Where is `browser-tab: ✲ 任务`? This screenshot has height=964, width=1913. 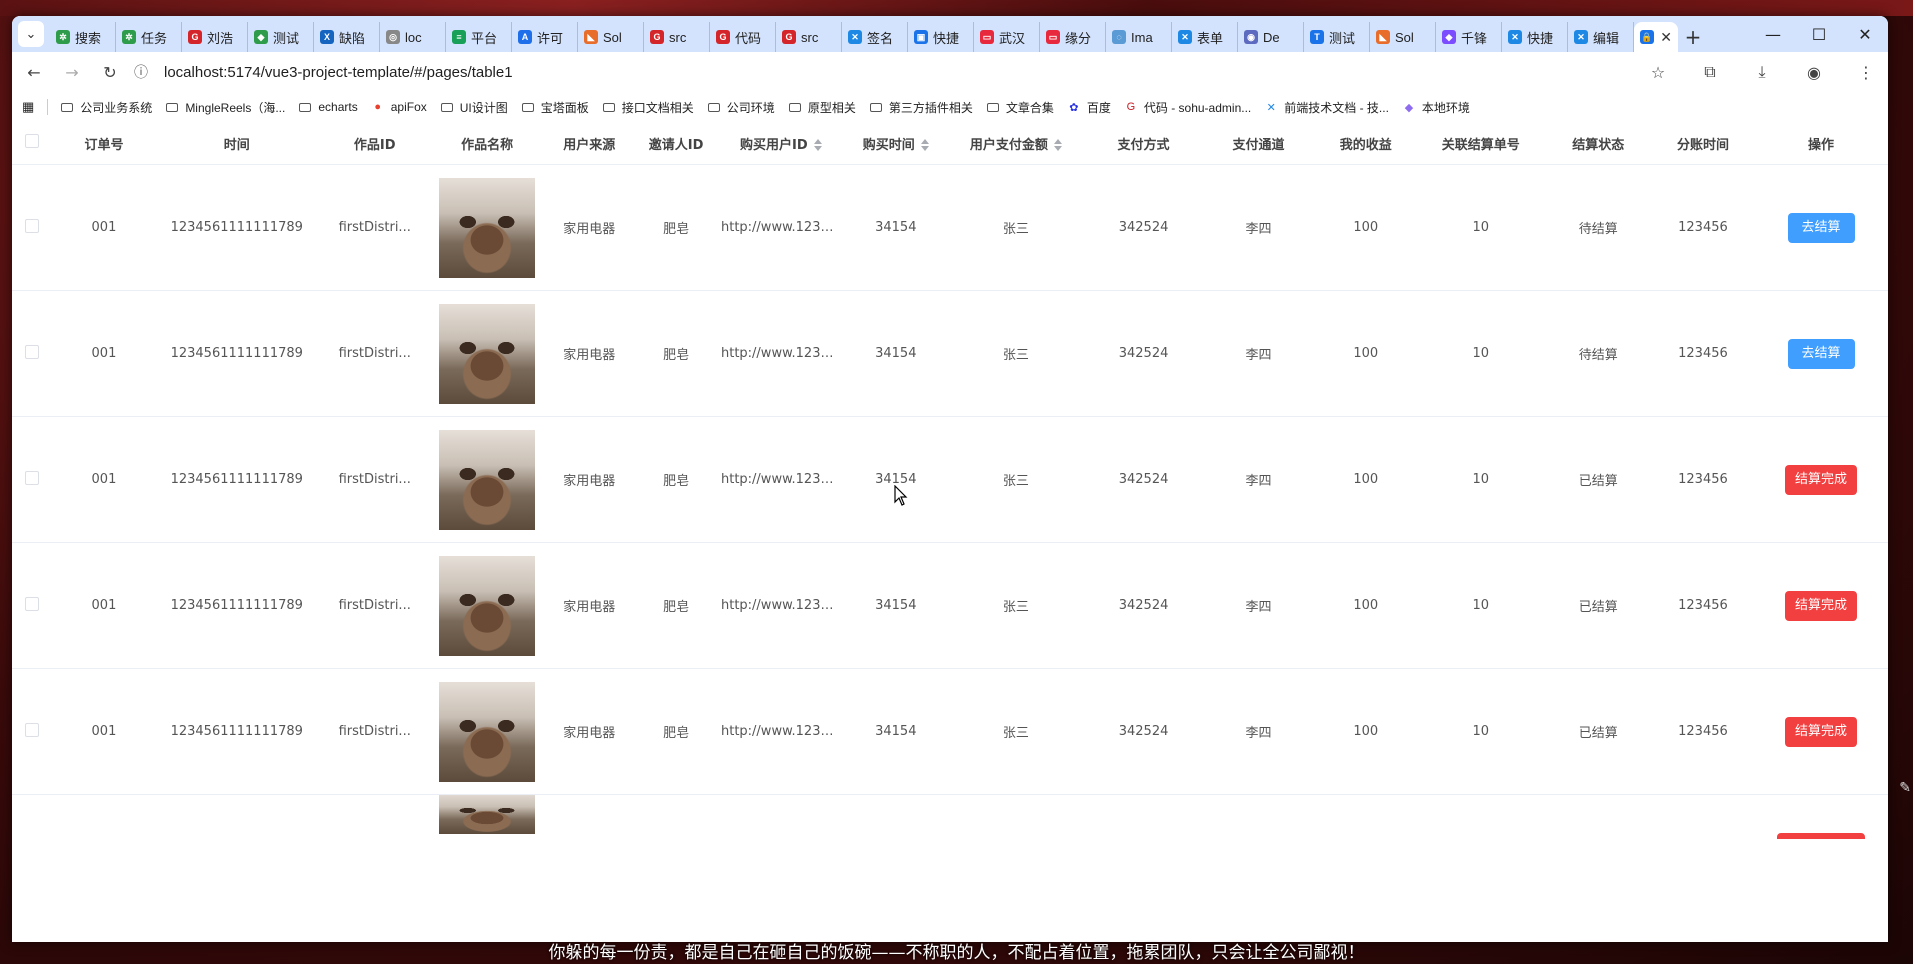 browser-tab: ✲ 任务 is located at coordinates (149, 37).